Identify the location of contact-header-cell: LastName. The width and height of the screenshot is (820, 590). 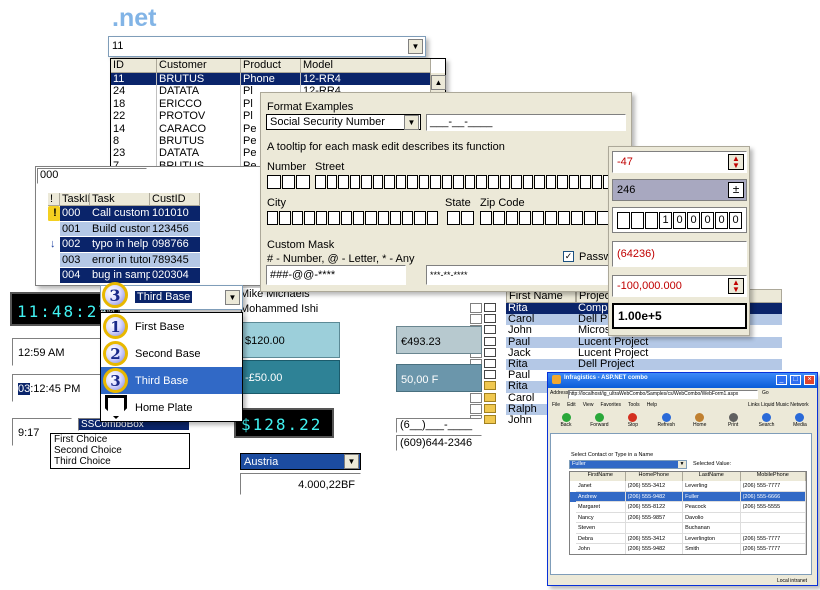
(712, 476).